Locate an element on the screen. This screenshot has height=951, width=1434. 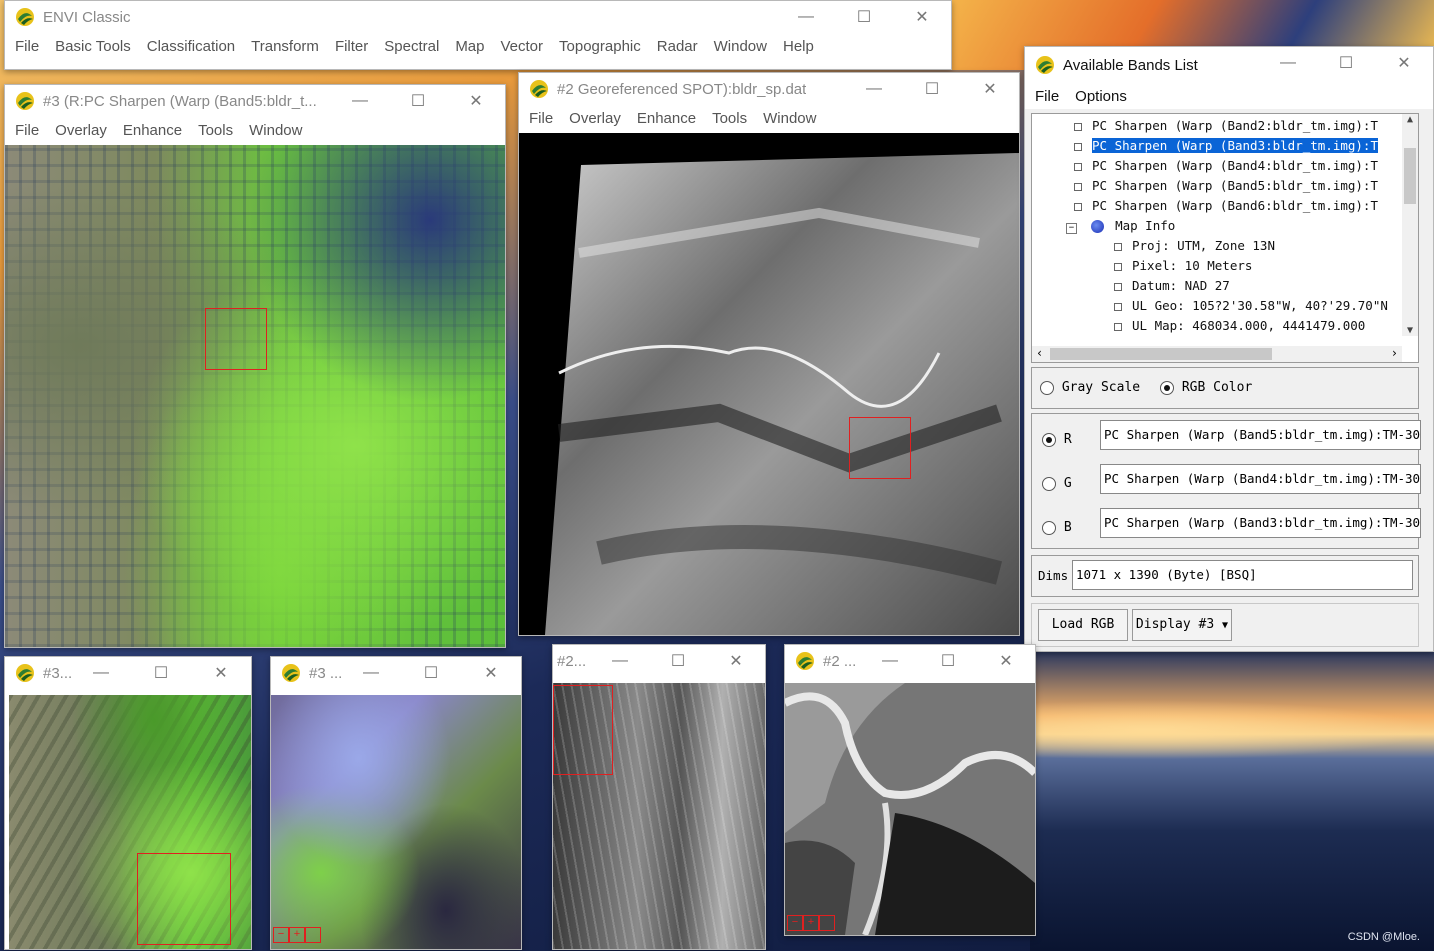
tree-item-map-info: − Map Info is located at coordinates (1120, 226).